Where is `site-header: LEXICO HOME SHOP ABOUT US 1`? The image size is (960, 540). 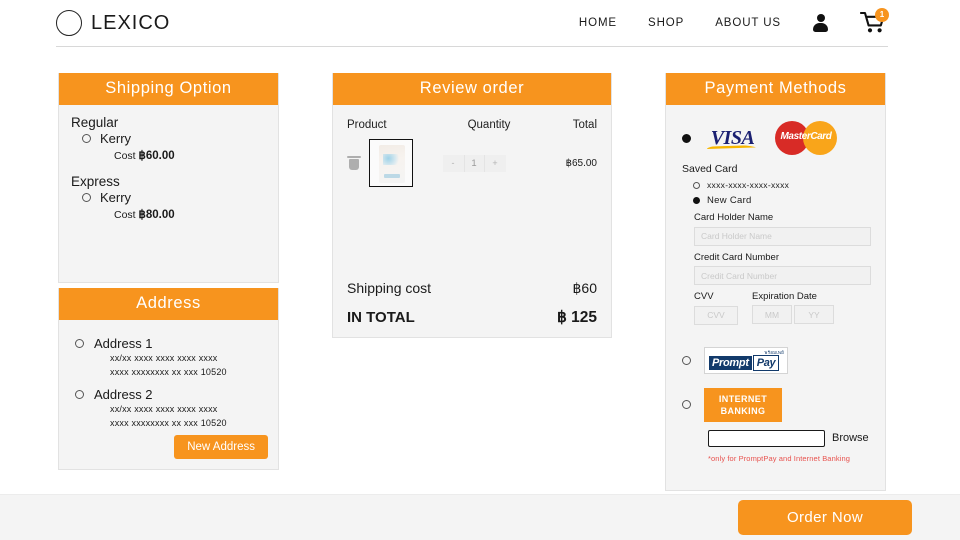 site-header: LEXICO HOME SHOP ABOUT US 1 is located at coordinates (480, 24).